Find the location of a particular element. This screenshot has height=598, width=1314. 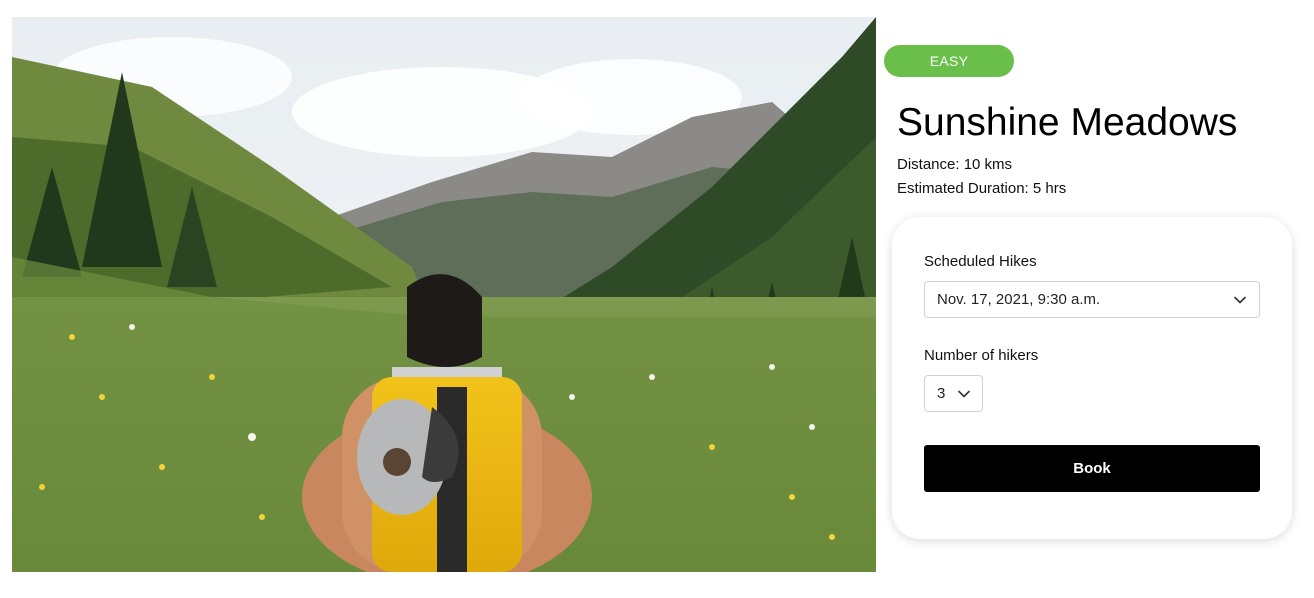

difficulty-badge: EASY is located at coordinates (949, 61).